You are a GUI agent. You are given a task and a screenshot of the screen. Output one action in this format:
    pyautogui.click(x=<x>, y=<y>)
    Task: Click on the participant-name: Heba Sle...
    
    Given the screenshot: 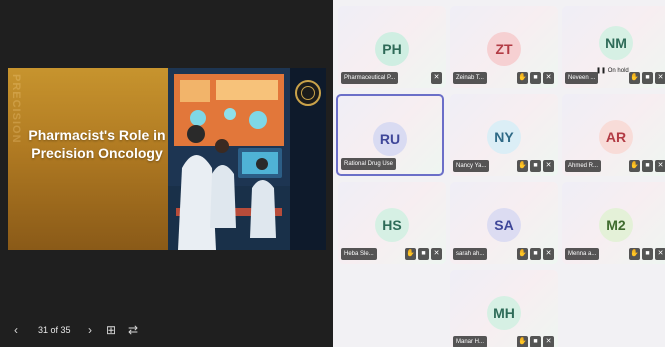 What is the action you would take?
    pyautogui.click(x=359, y=254)
    